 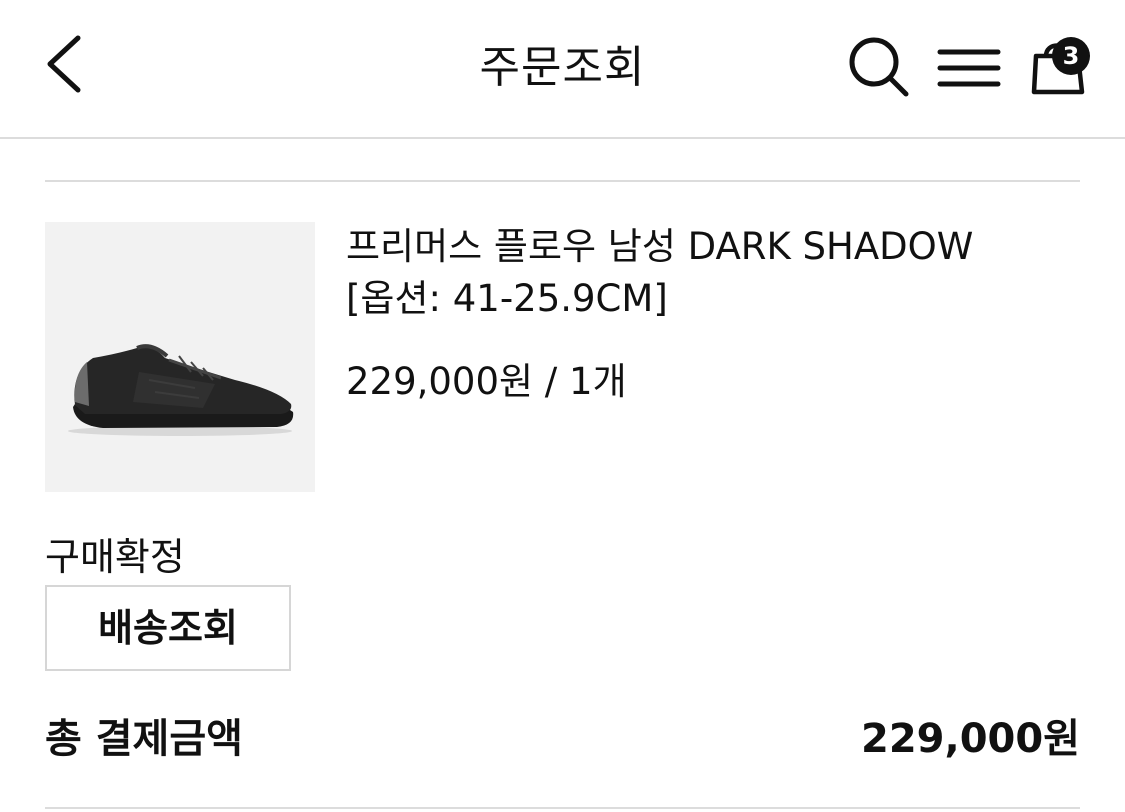 I want to click on total-payment-label: 총 결제금액, so click(x=144, y=739).